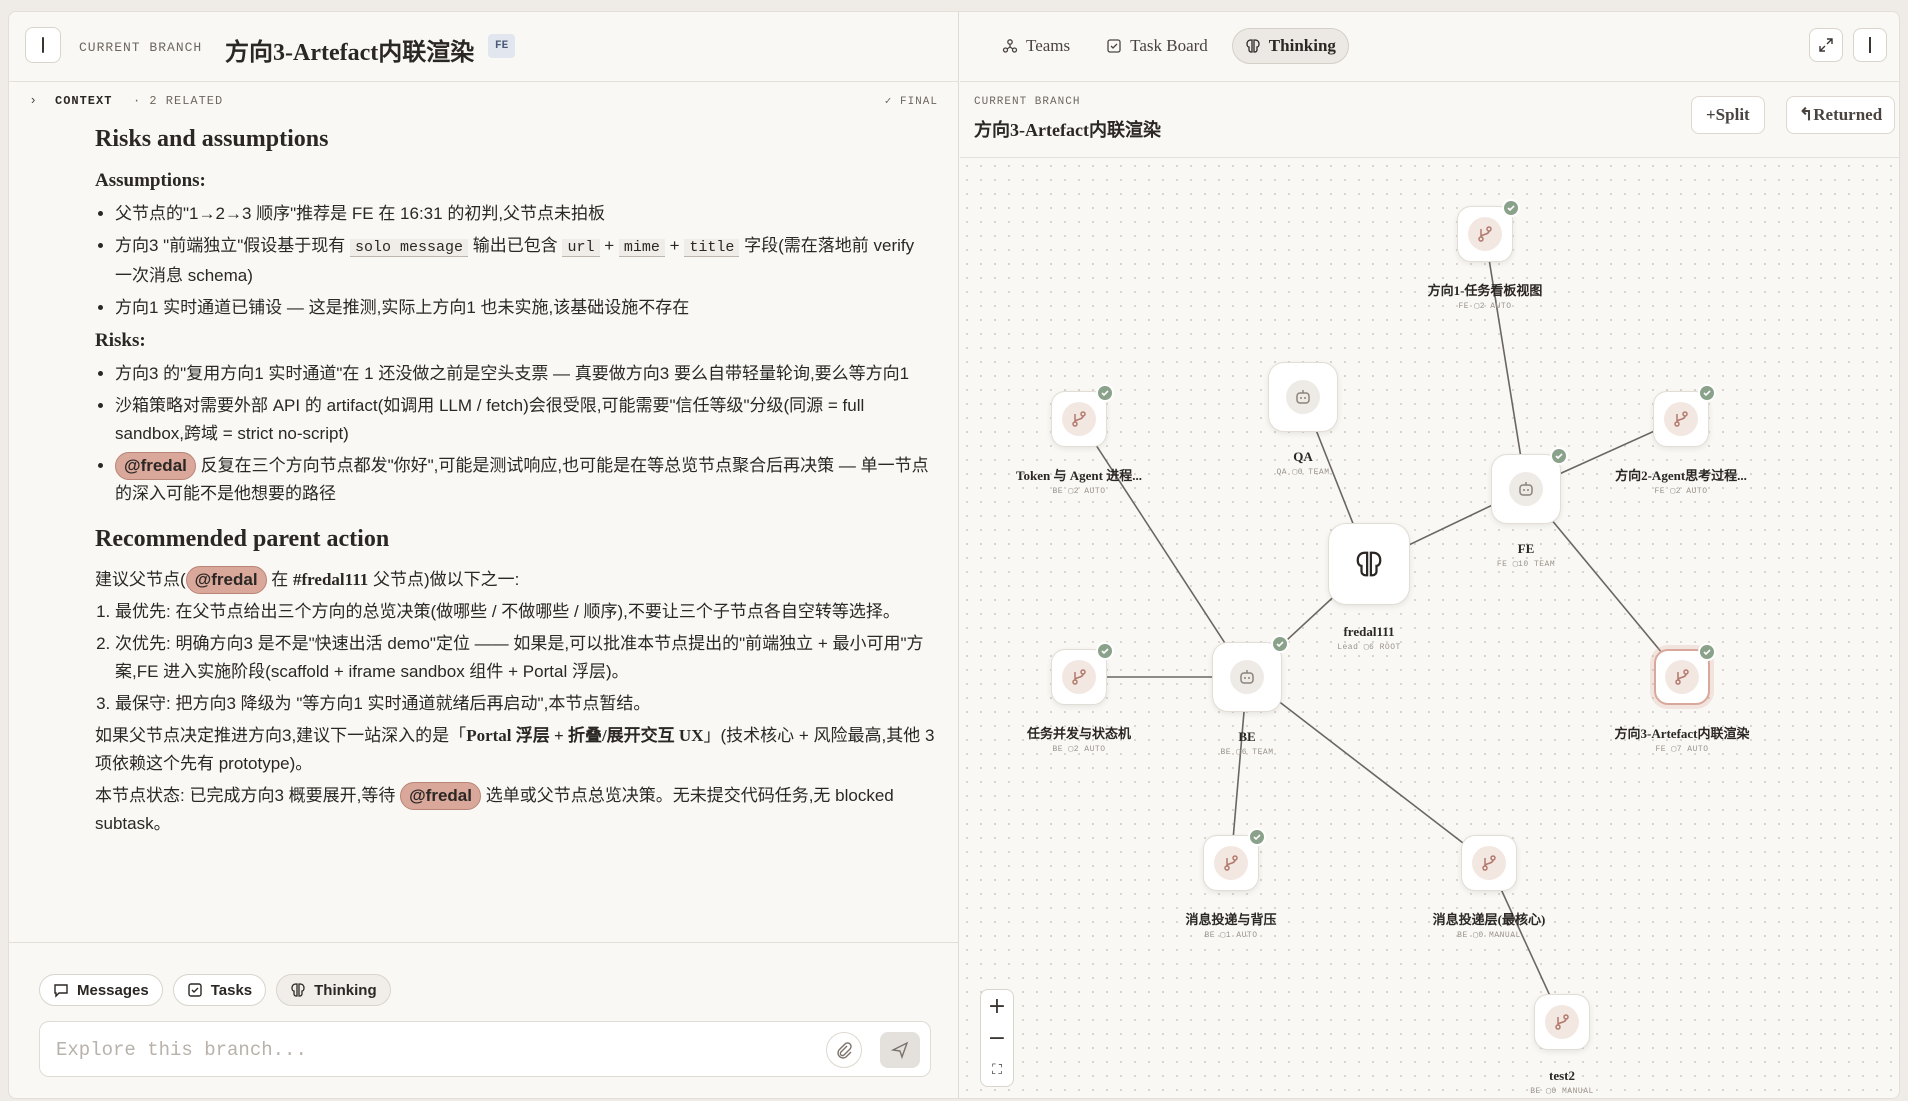 The width and height of the screenshot is (1908, 1101). What do you see at coordinates (219, 990) in the screenshot?
I see `tasks-chip: Tasks` at bounding box center [219, 990].